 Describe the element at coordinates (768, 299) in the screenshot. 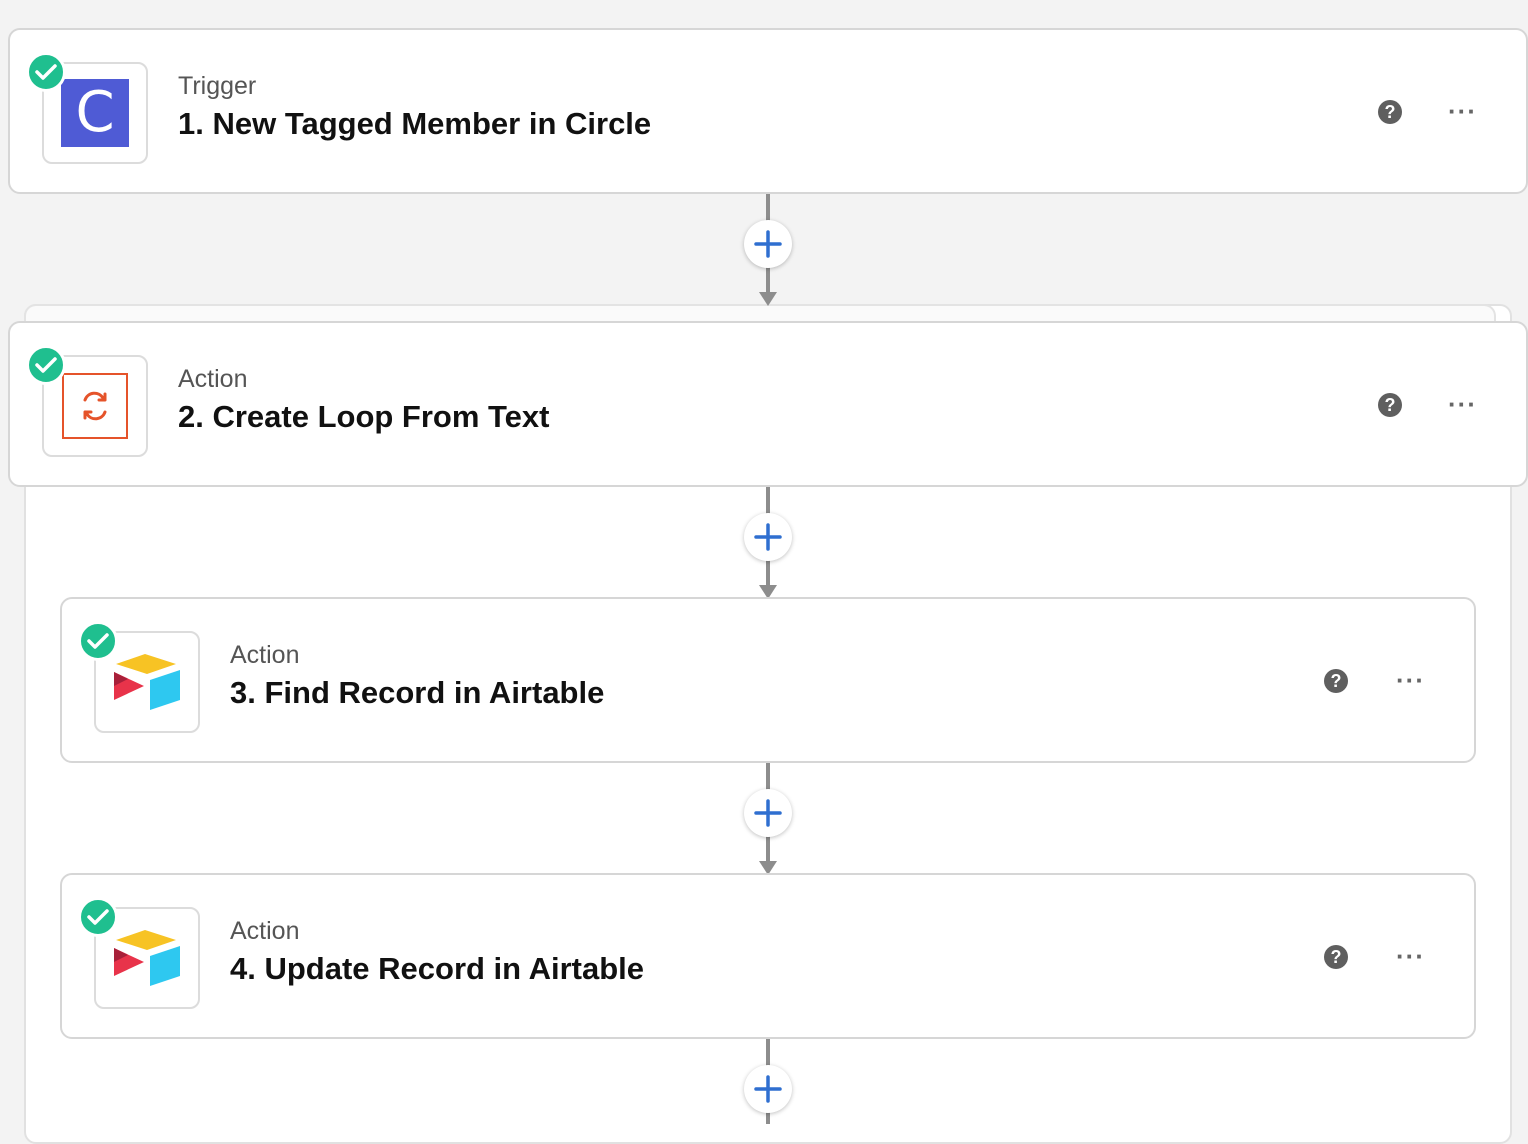

I see `connector-arrow` at that location.